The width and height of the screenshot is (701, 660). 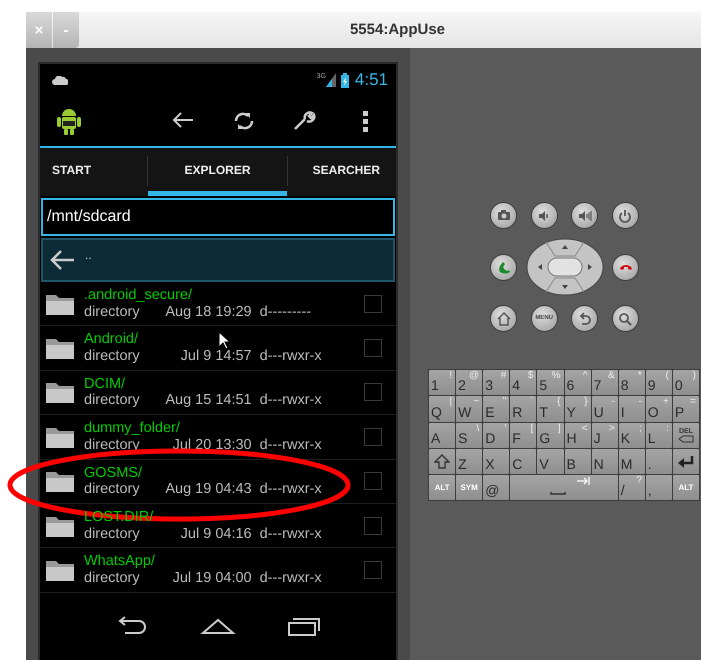 What do you see at coordinates (584, 215) in the screenshot?
I see `volume-up-button` at bounding box center [584, 215].